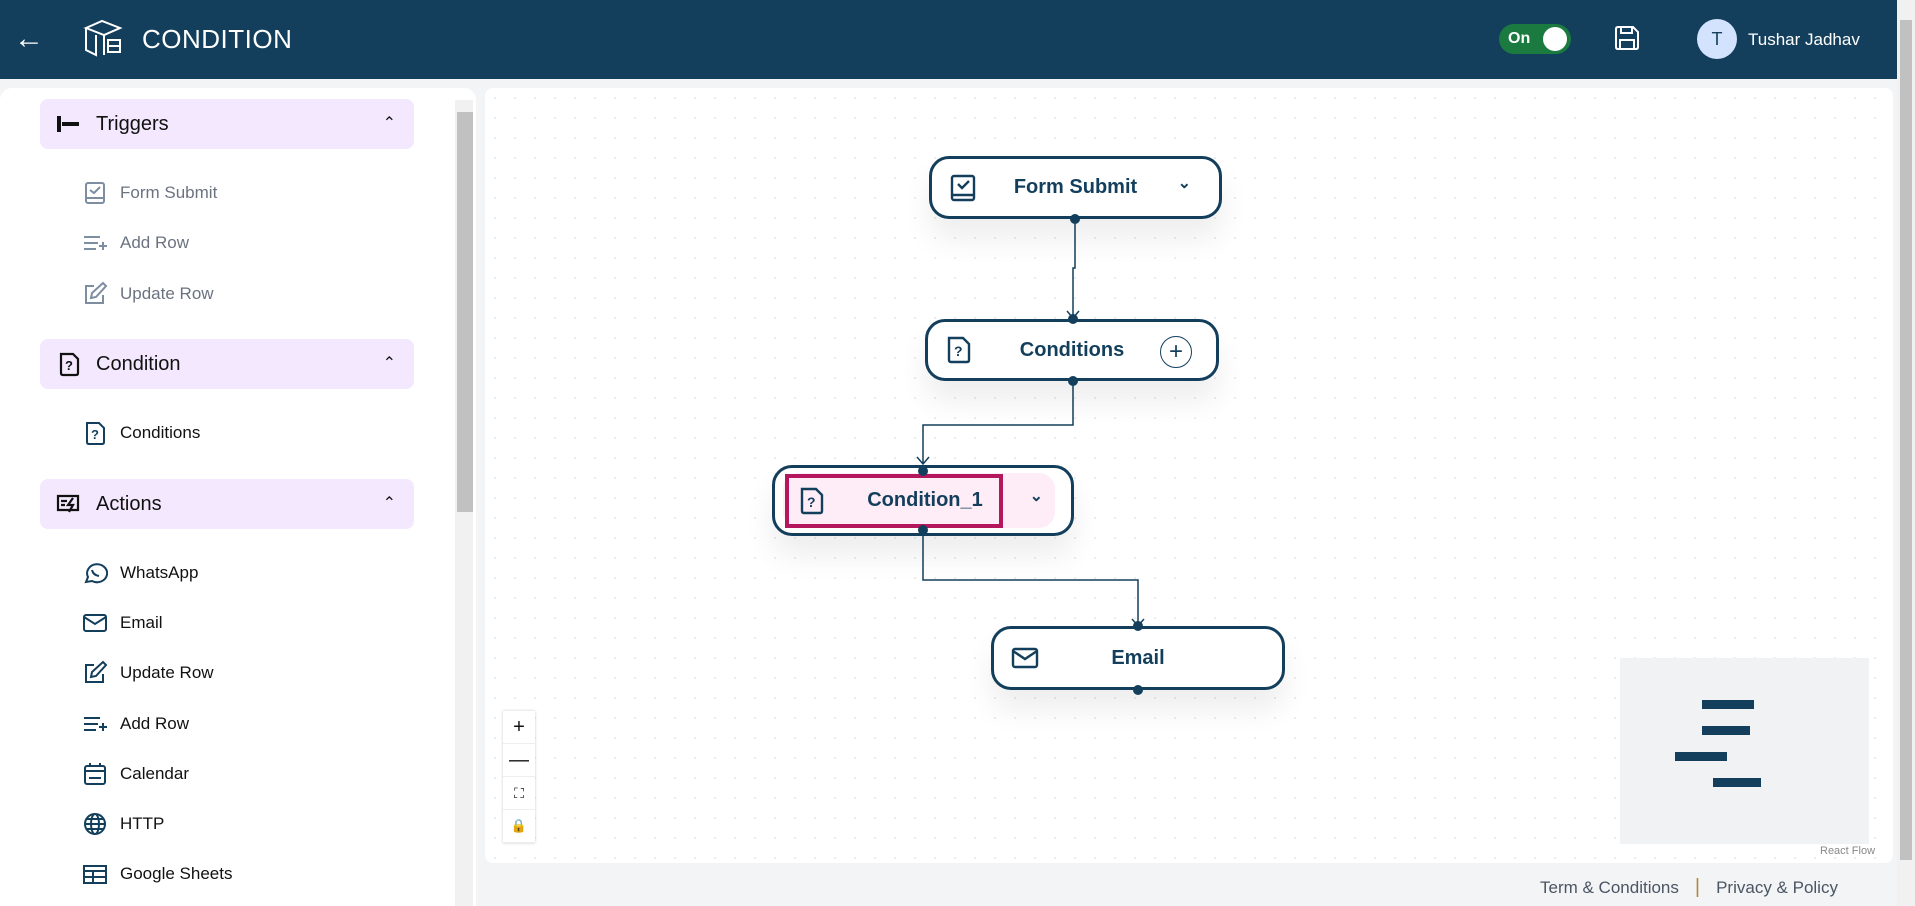 The height and width of the screenshot is (906, 1915). I want to click on terms-link: Term & Conditions, so click(1609, 888).